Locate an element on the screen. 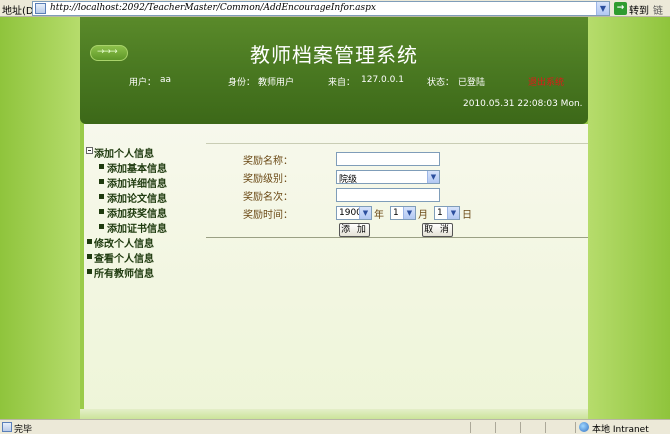 This screenshot has height=434, width=670. menu-item-add-award: 添加获奖信息 is located at coordinates (144, 212).